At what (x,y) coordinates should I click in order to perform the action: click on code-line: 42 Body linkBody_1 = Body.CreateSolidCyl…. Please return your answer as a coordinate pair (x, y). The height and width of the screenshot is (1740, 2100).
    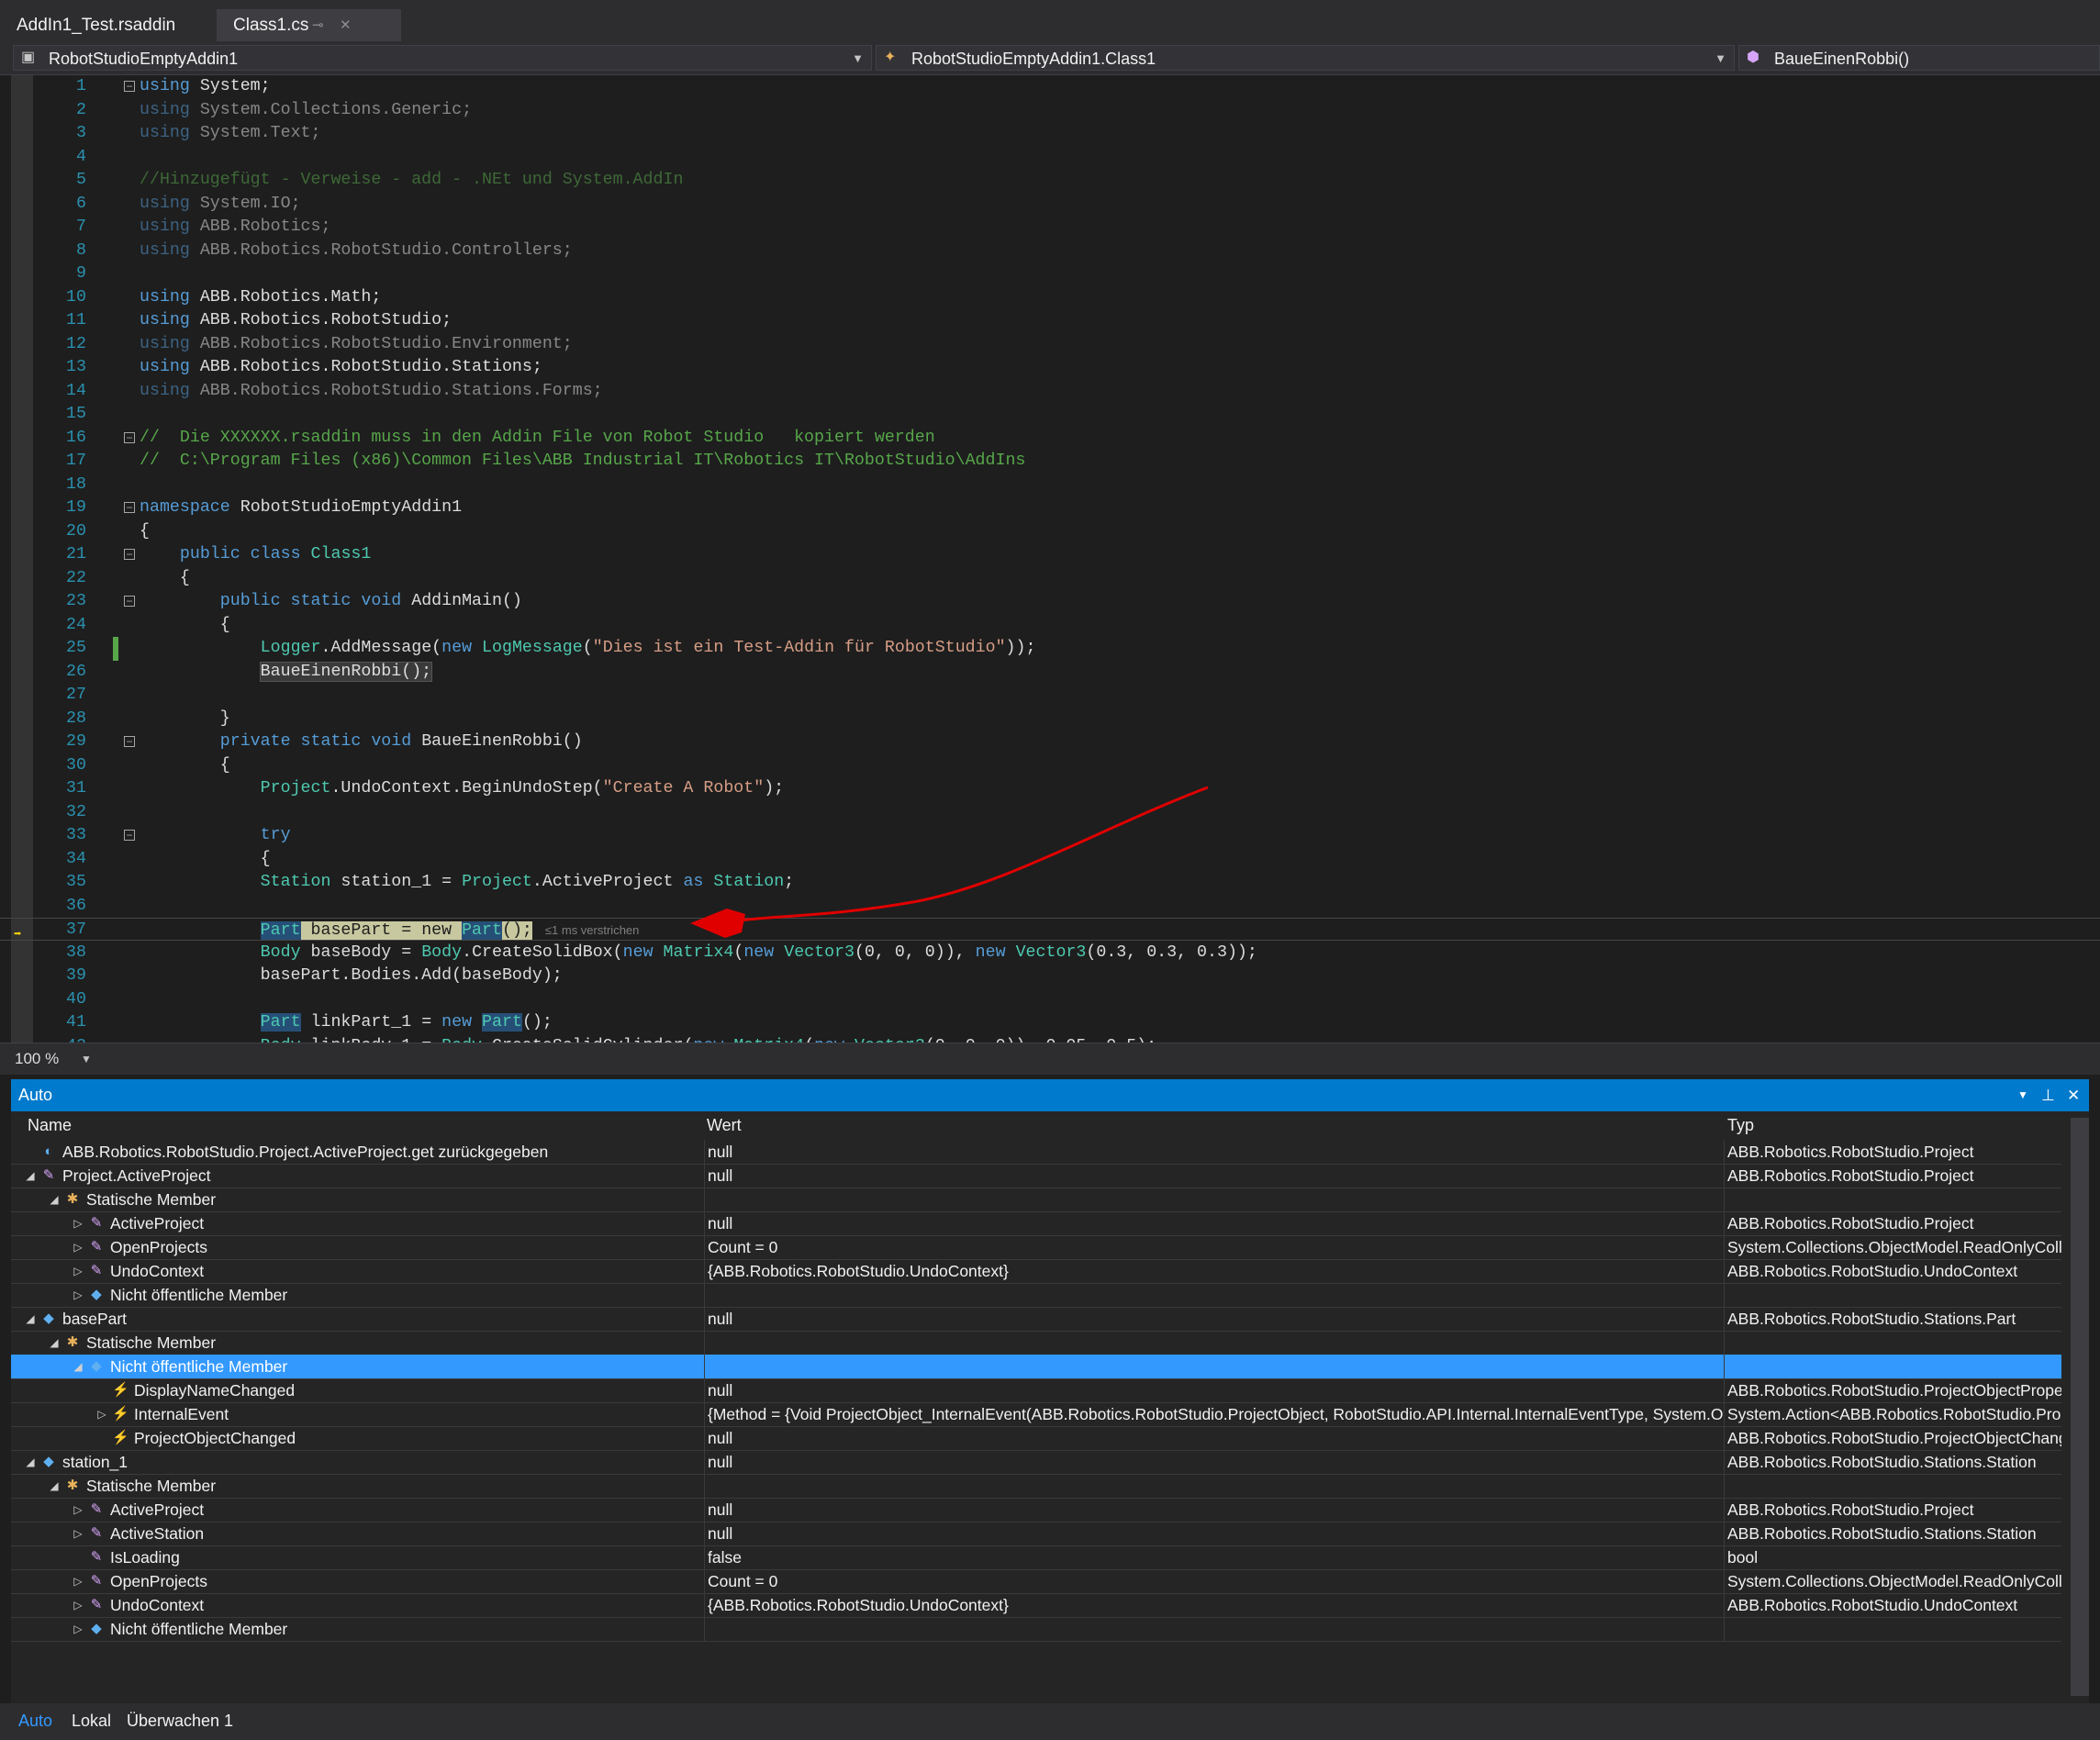
    Looking at the image, I should click on (1050, 1039).